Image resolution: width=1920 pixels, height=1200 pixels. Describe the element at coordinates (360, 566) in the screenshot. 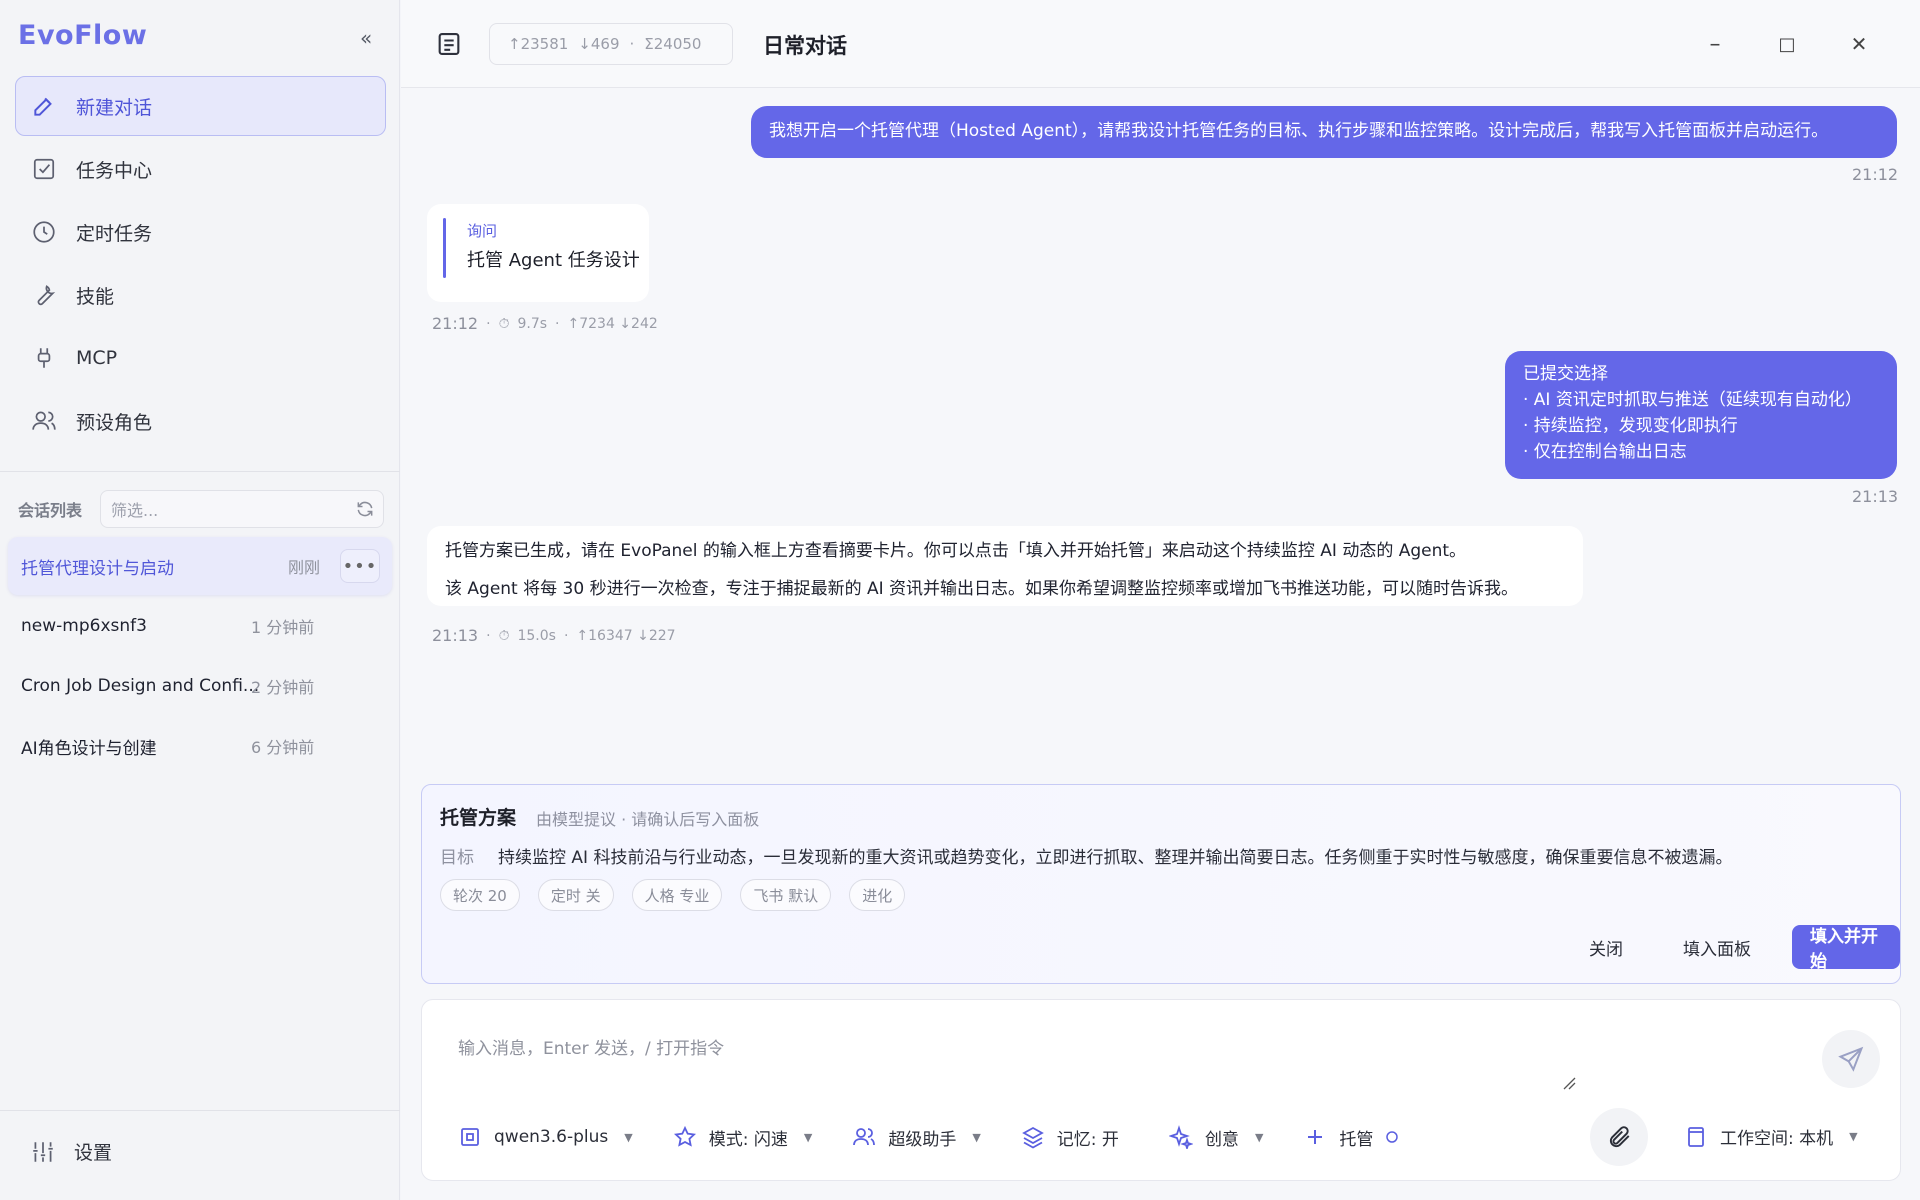

I see `more-options-button: •••` at that location.